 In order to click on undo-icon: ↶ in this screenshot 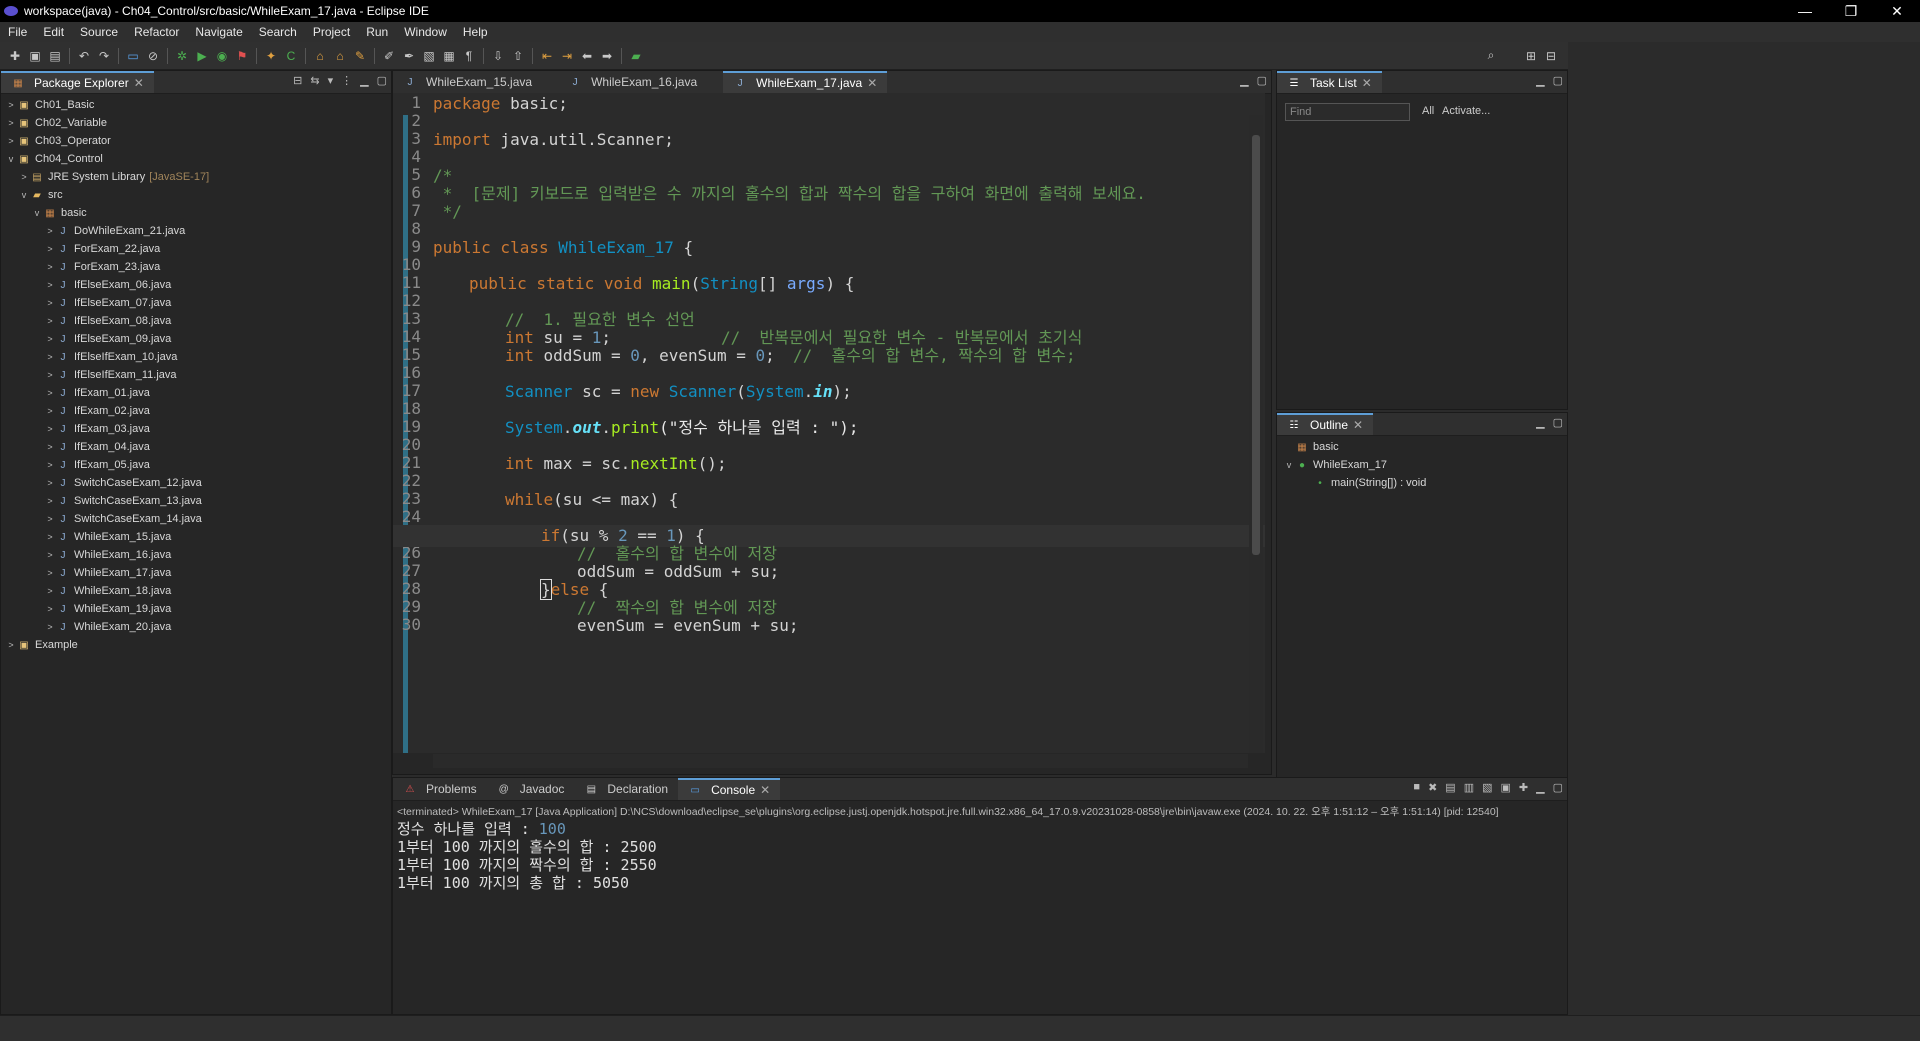, I will do `click(84, 56)`.